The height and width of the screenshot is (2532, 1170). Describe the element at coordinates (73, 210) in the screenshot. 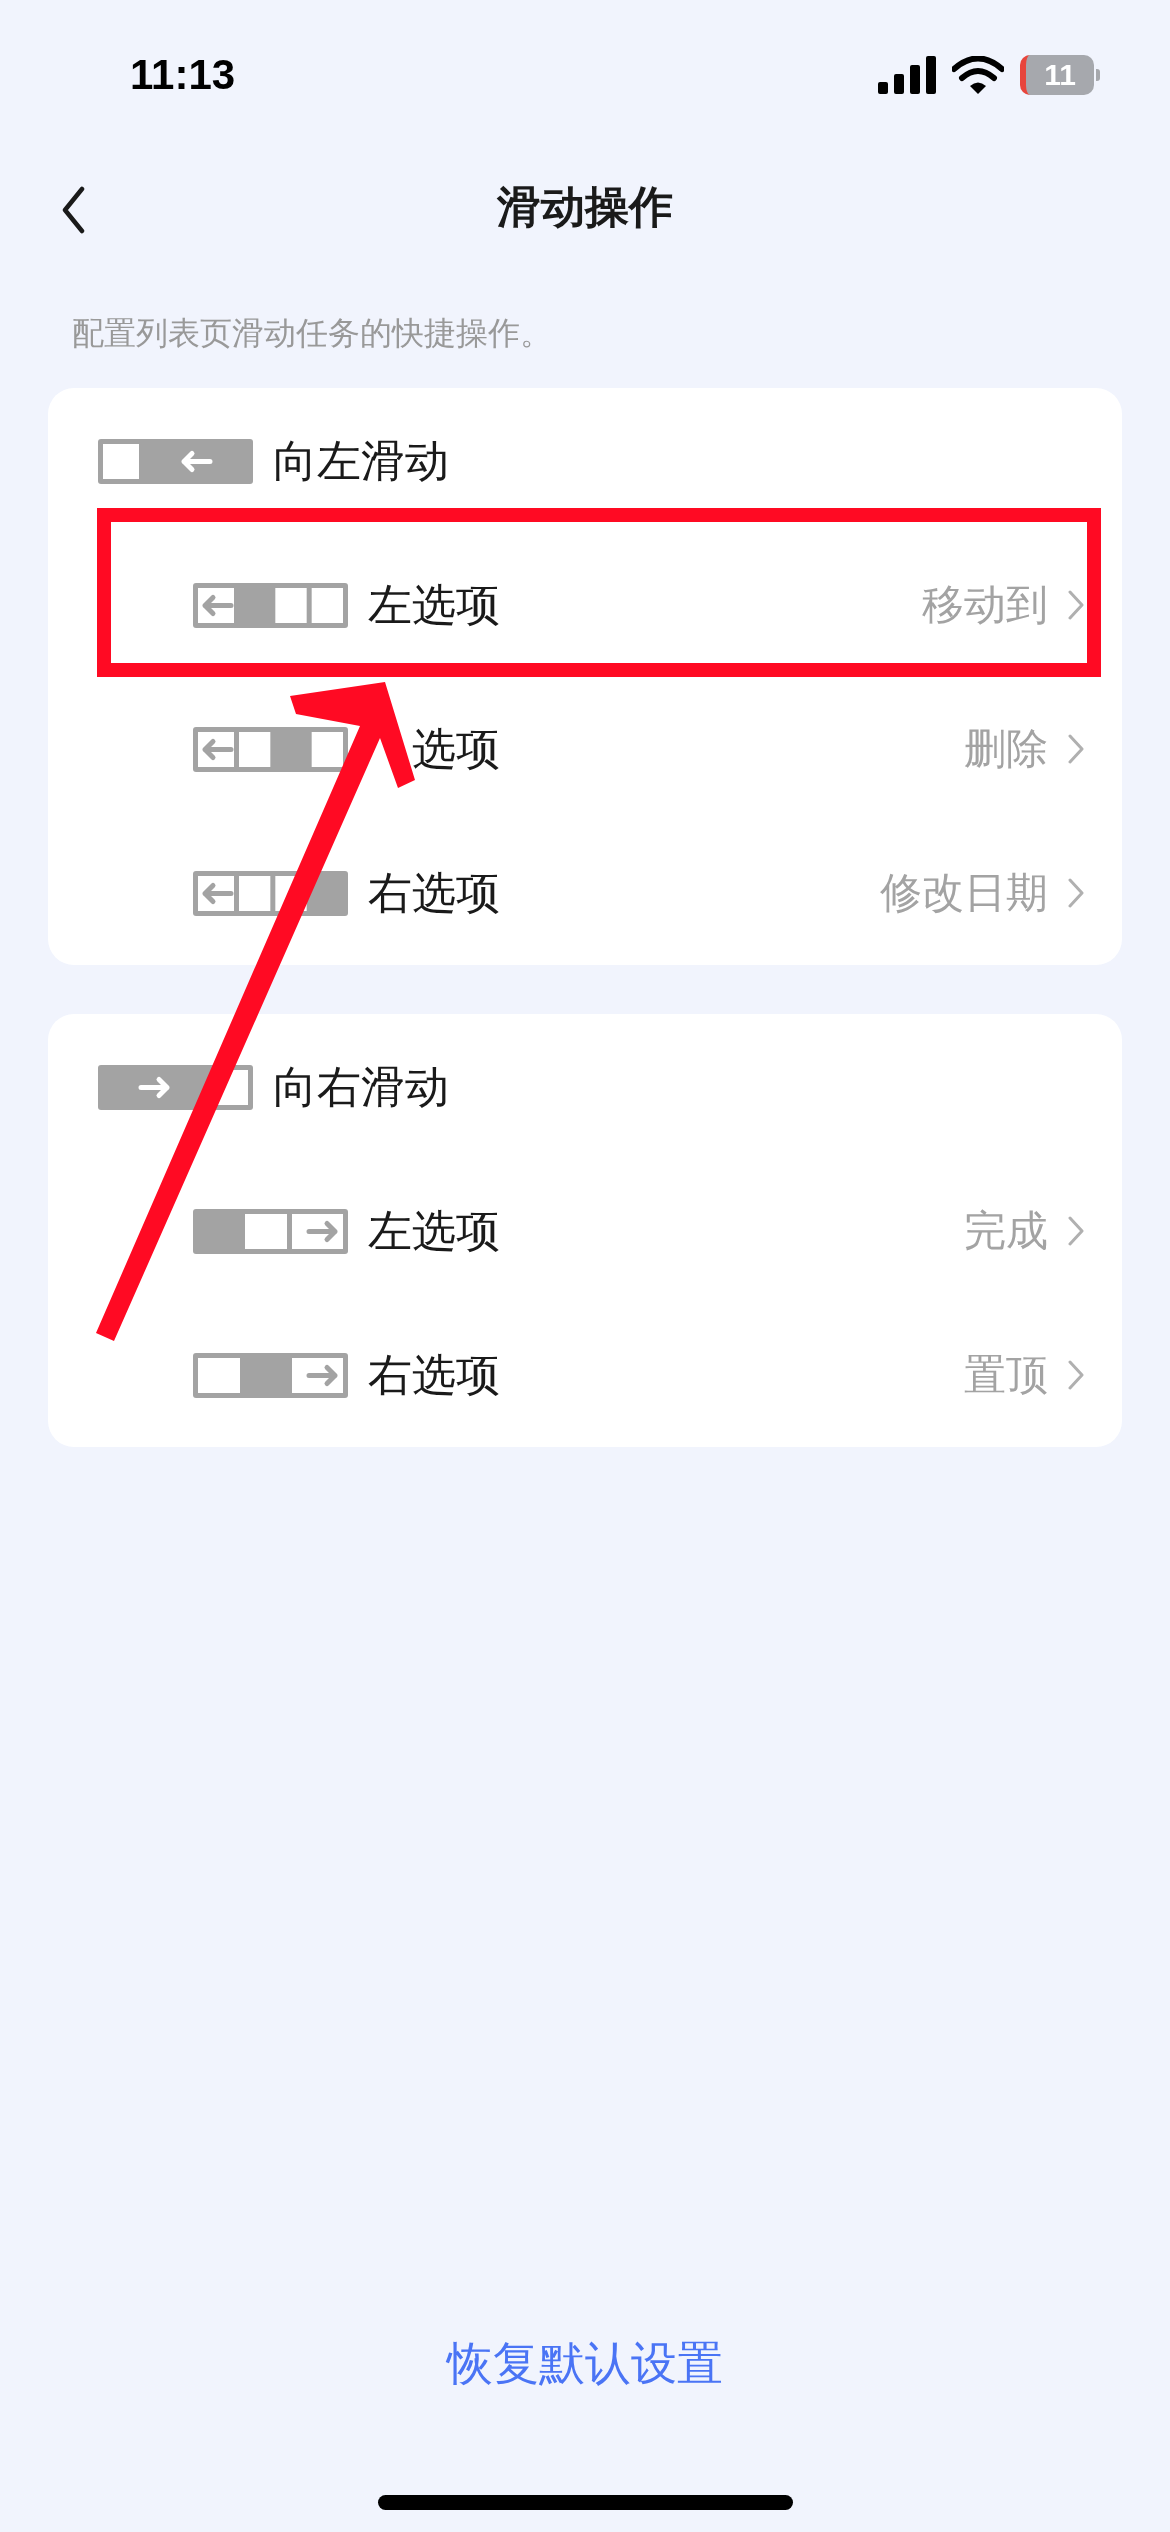

I see `back-icon` at that location.